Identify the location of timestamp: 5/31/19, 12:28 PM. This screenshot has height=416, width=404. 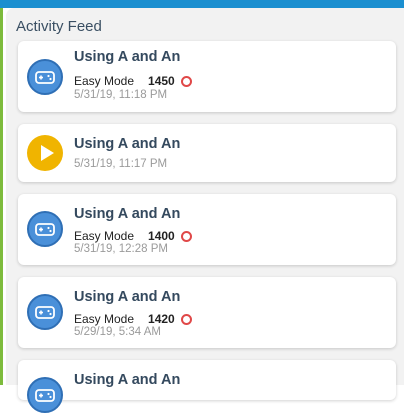
(121, 249).